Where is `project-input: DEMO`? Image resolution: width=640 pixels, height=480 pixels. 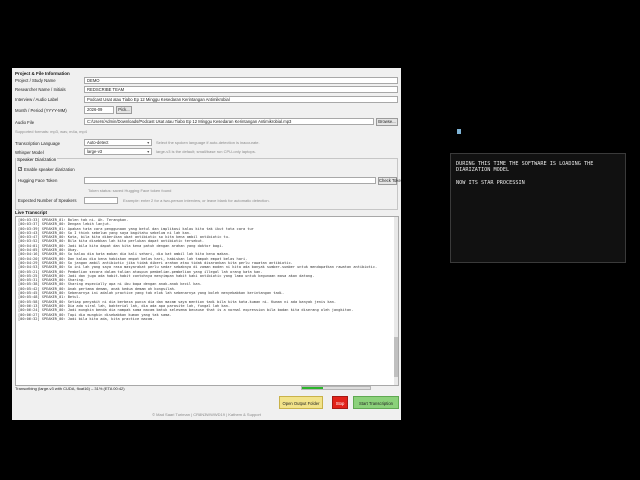 project-input: DEMO is located at coordinates (241, 80).